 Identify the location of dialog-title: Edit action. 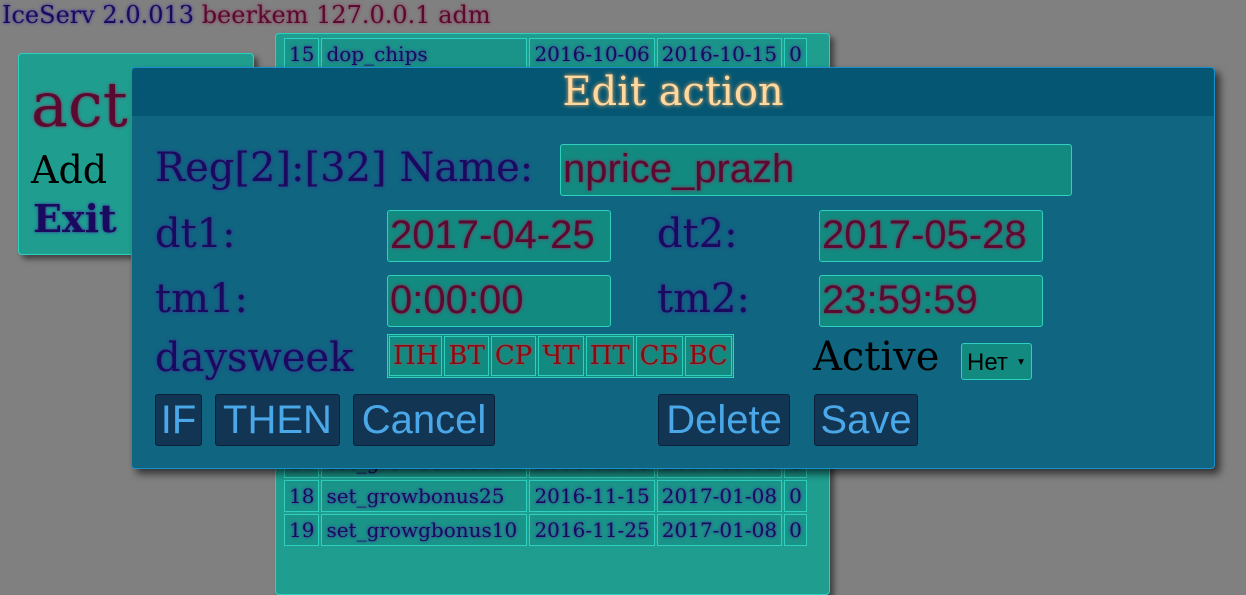
(673, 92).